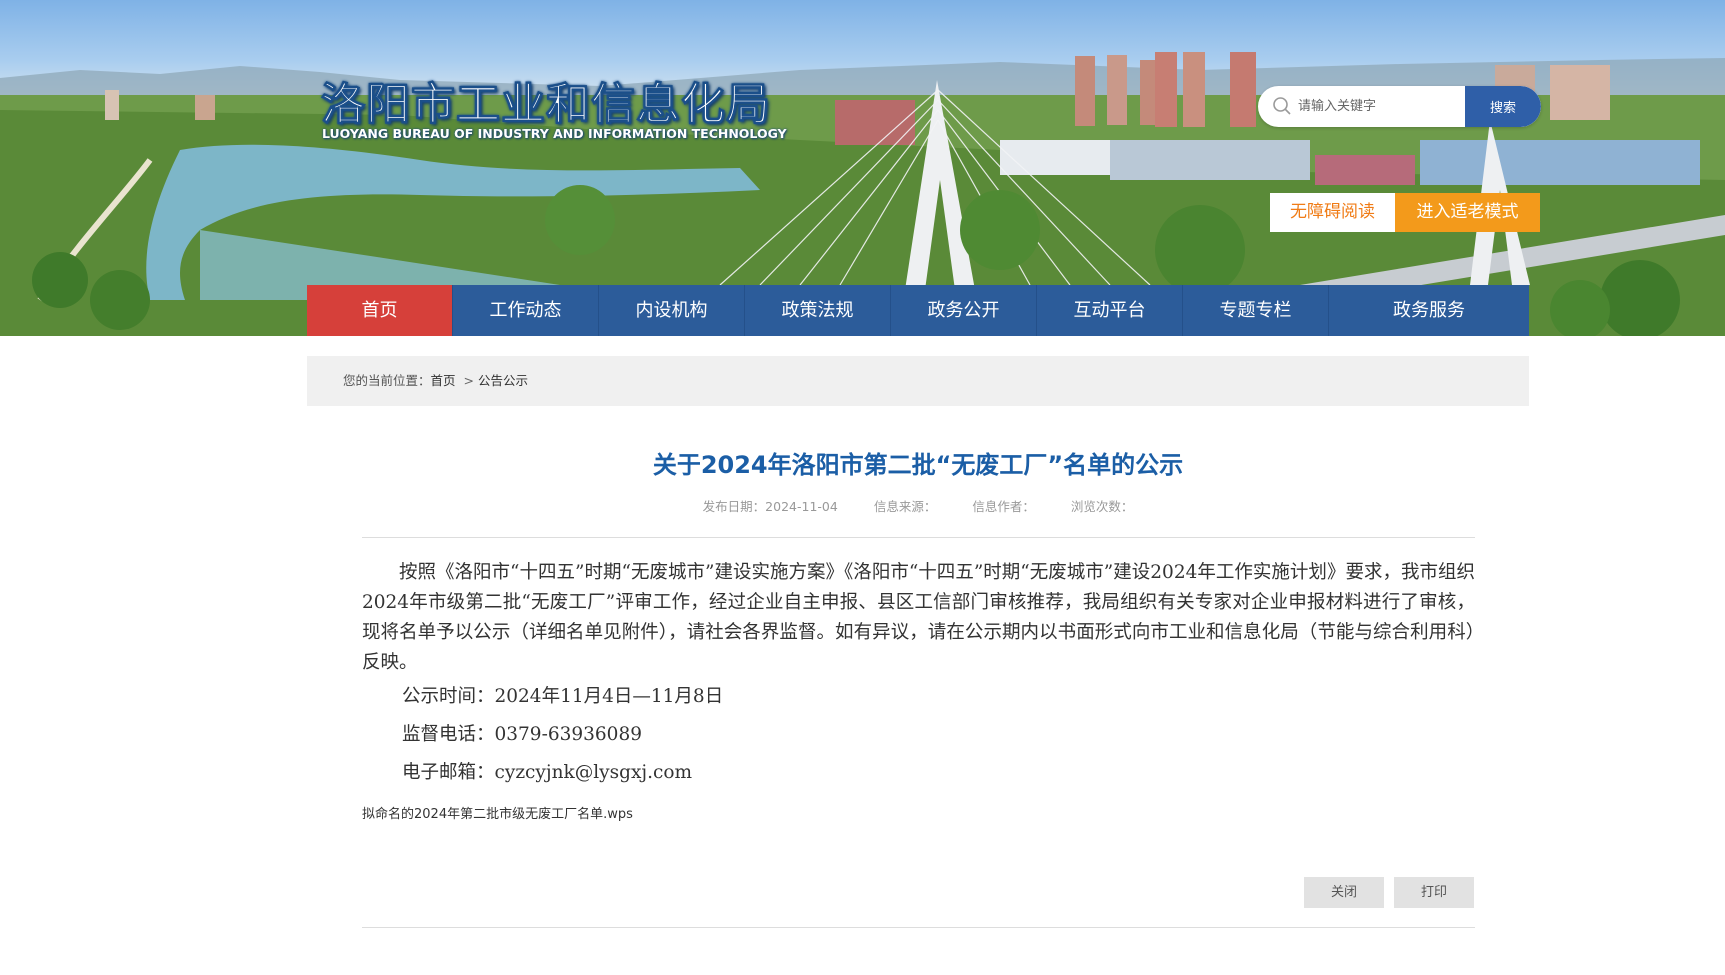 Image resolution: width=1725 pixels, height=975 pixels. I want to click on elderly-mode-button: 进入适老模式, so click(1467, 212).